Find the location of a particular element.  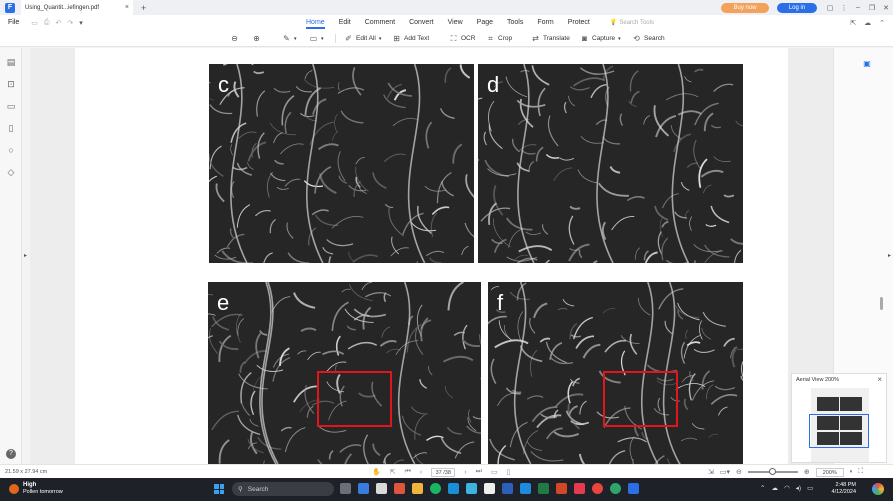

zoom-level-field: 200% is located at coordinates (829, 472).